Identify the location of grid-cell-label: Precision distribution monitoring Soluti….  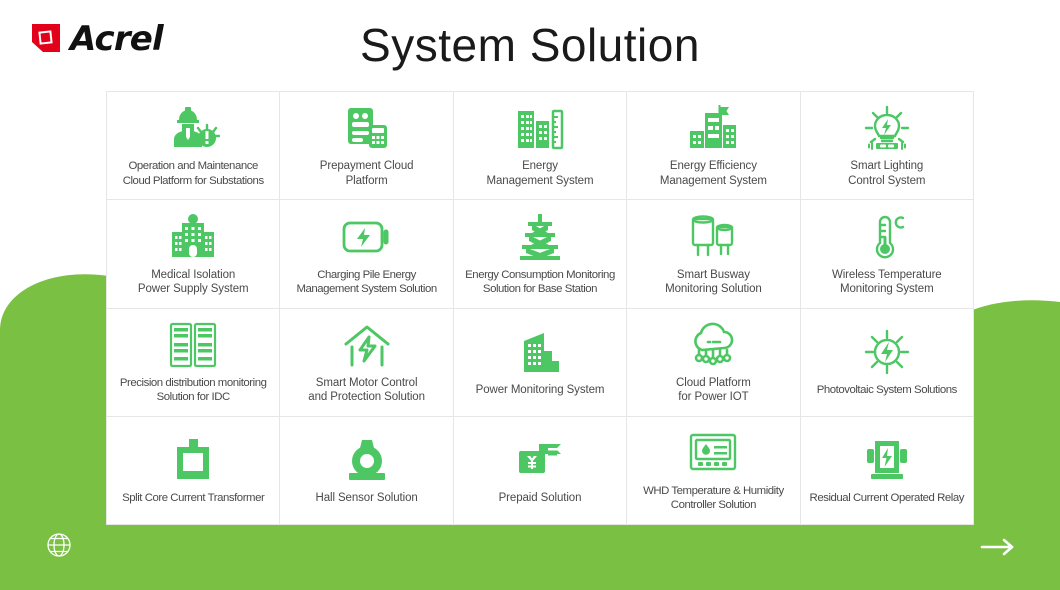
(193, 390).